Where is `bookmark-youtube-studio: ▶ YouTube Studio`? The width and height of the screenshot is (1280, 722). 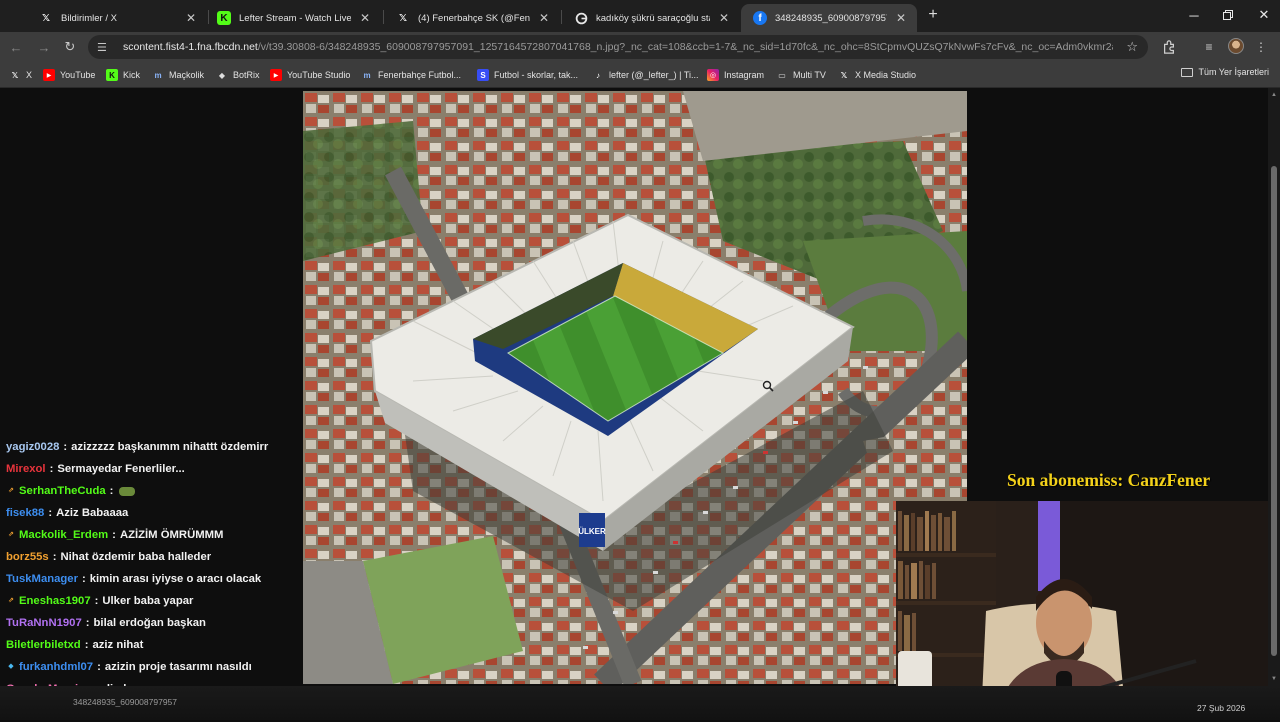 bookmark-youtube-studio: ▶ YouTube Studio is located at coordinates (310, 75).